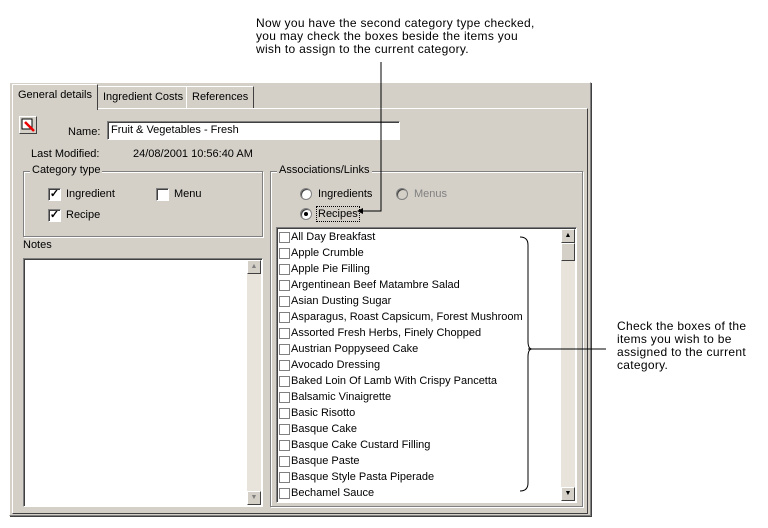  What do you see at coordinates (55, 97) in the screenshot?
I see `tab-general-details: General details` at bounding box center [55, 97].